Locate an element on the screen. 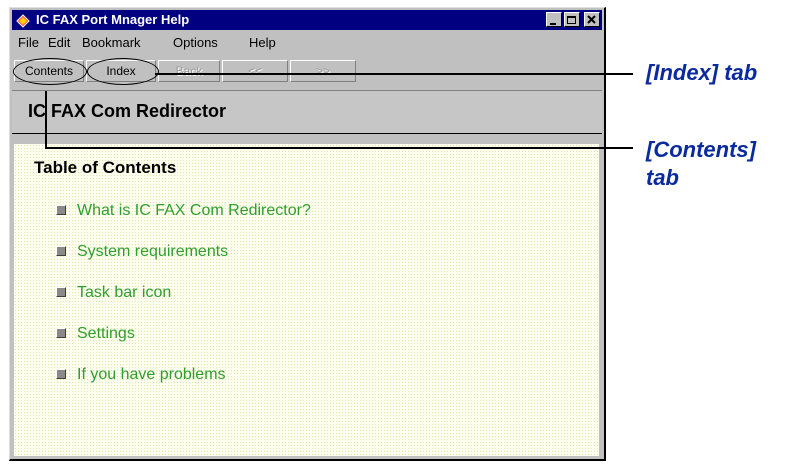 The width and height of the screenshot is (808, 464). maximize-button is located at coordinates (572, 19).